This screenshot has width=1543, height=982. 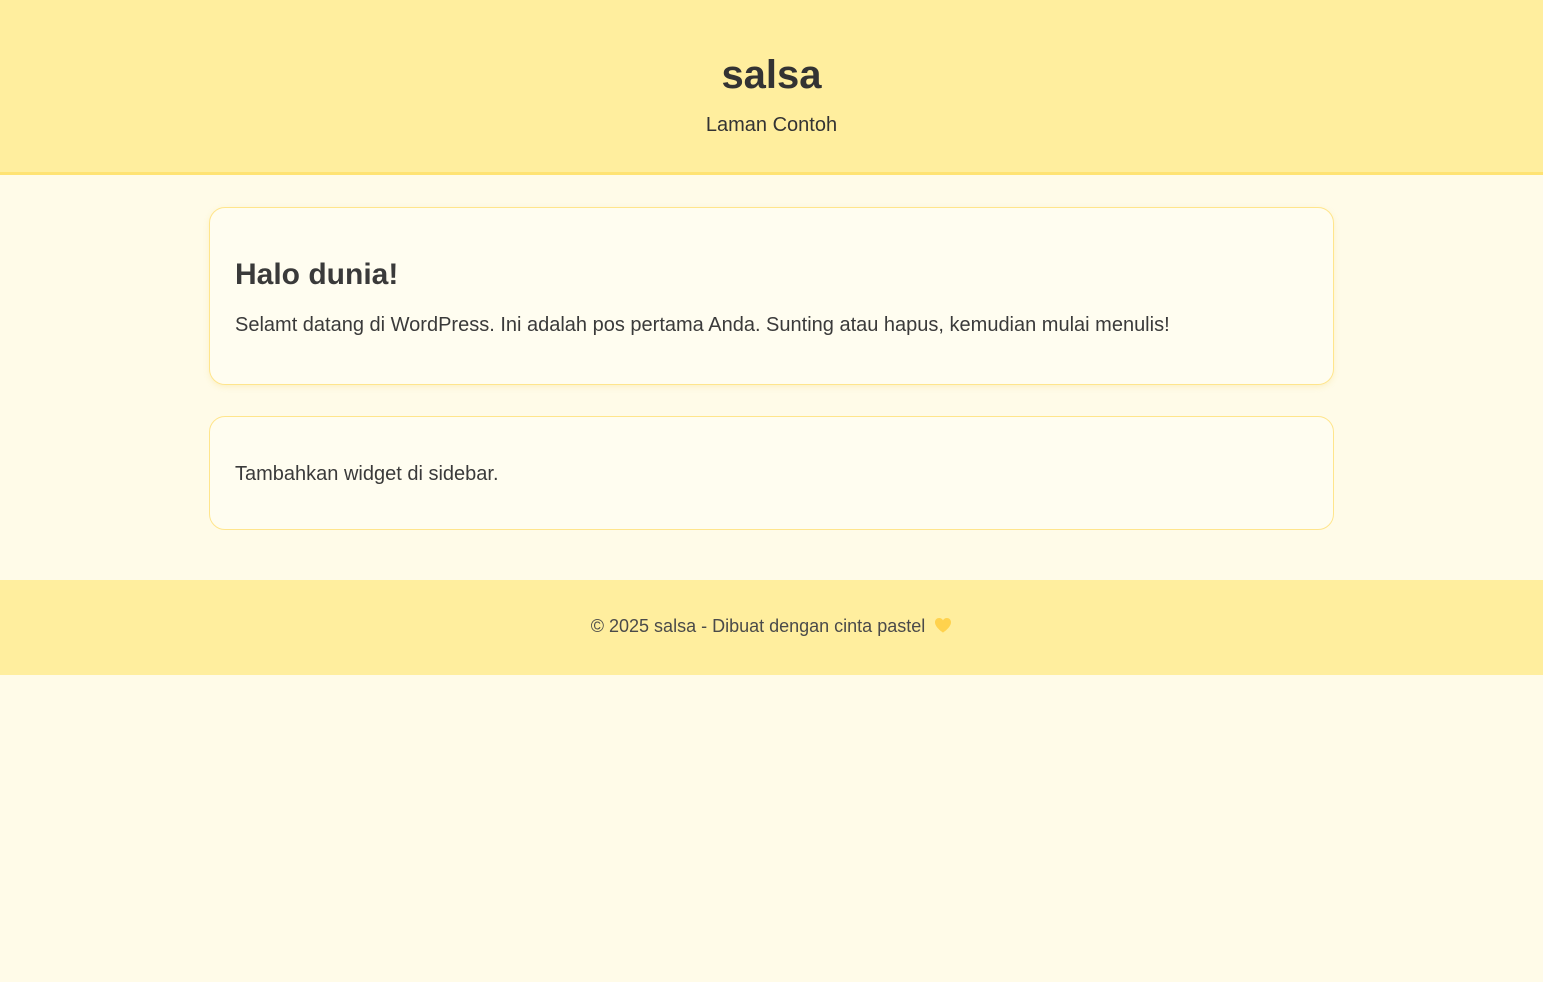 I want to click on sidebar-widget-card: Tambahkan widget di sidebar., so click(x=771, y=473).